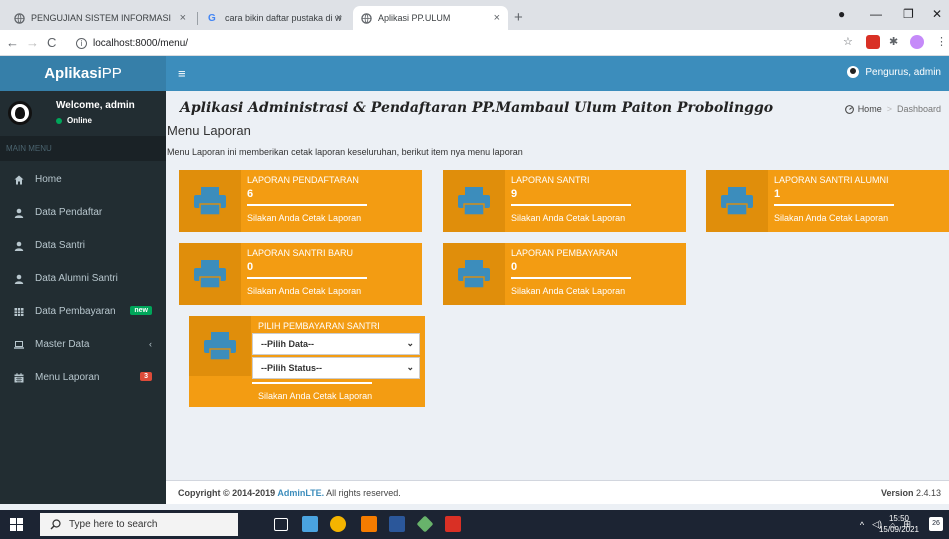 The height and width of the screenshot is (539, 949). I want to click on sidebar-item-menu-laporan: Menu Laporan 3, so click(83, 377).